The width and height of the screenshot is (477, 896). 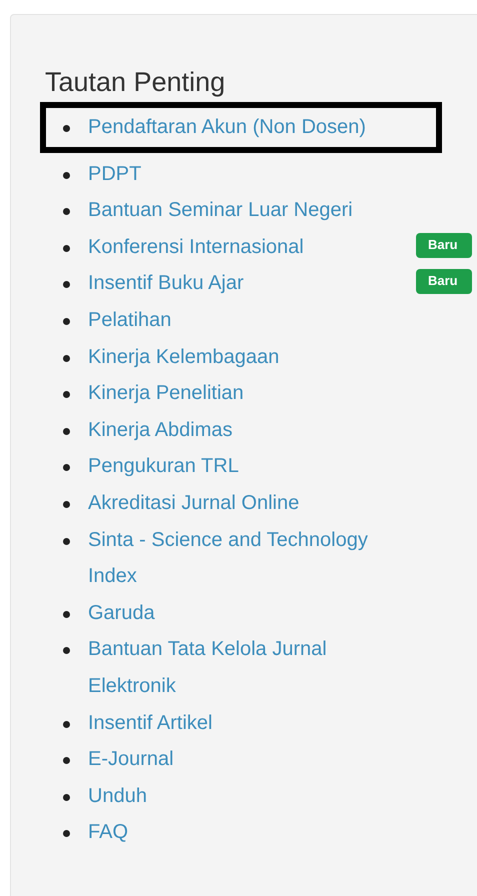 I want to click on nav-link: Garuda, so click(x=247, y=613).